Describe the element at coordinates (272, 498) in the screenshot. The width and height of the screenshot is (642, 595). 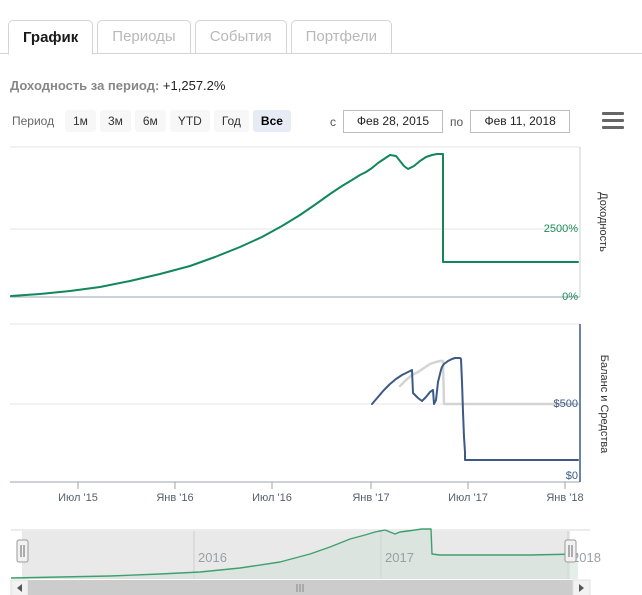
I see `xtick-label-2: Июл '16` at that location.